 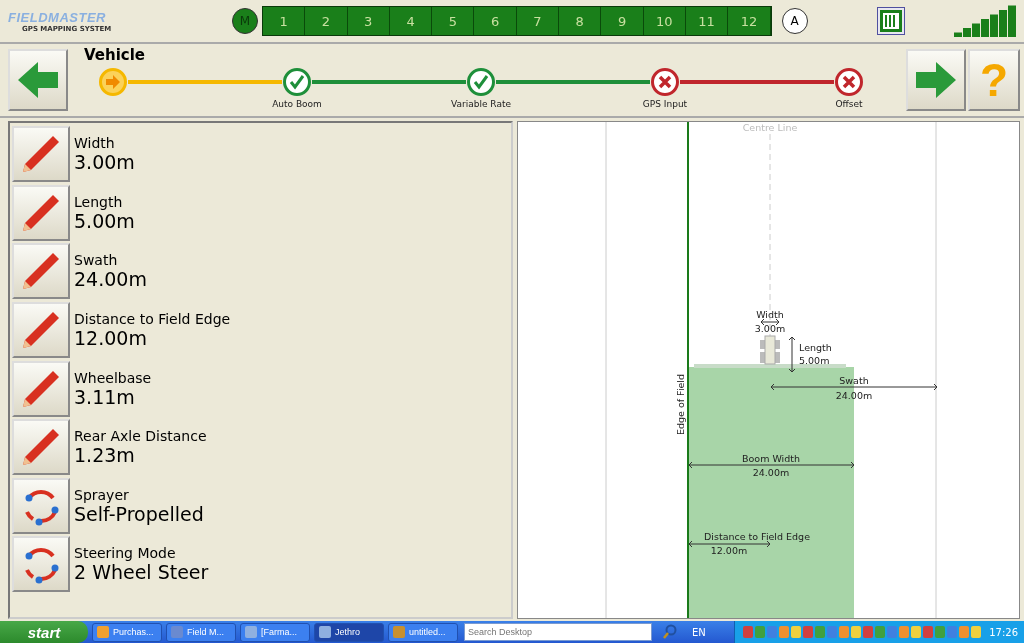 I want to click on setting-value: Self-Propelled, so click(x=139, y=513).